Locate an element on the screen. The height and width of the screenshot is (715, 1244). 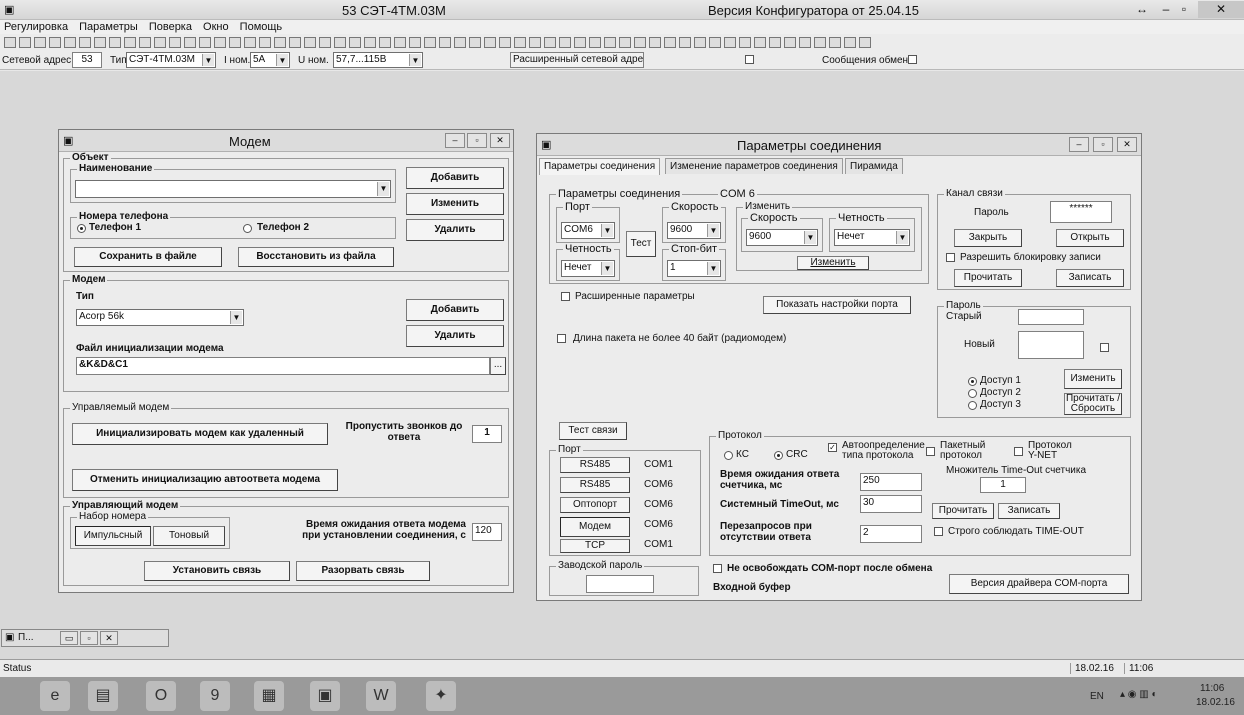
port-modem-button: Модем is located at coordinates (595, 527).